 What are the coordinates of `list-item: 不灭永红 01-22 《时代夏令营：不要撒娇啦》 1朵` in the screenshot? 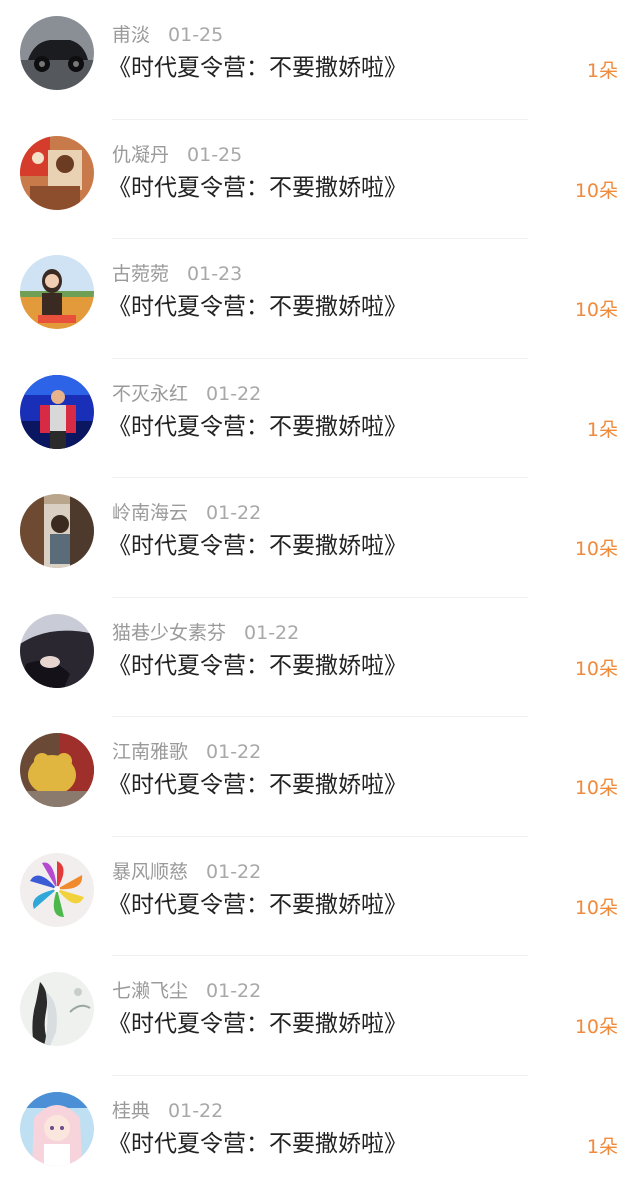 It's located at (320, 419).